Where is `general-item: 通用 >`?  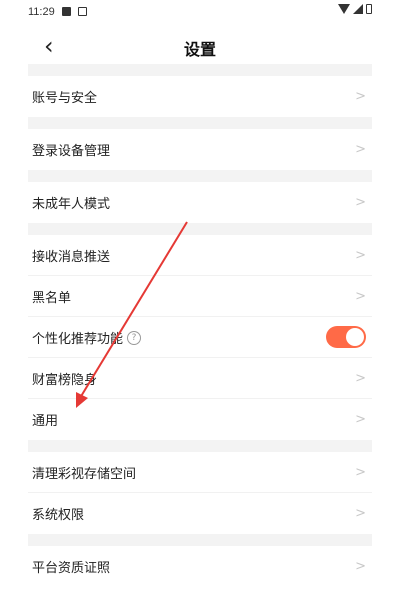
general-item: 通用 > is located at coordinates (200, 419).